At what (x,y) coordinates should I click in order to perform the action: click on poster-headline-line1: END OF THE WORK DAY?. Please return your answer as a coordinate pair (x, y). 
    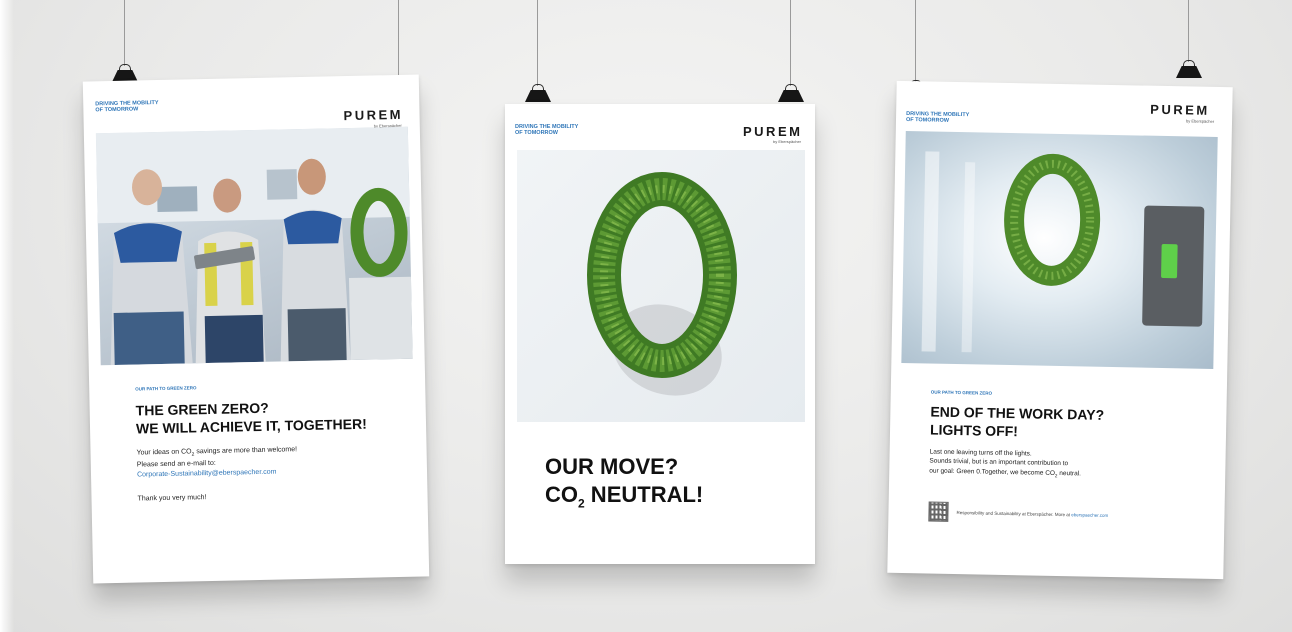
    Looking at the image, I should click on (1017, 413).